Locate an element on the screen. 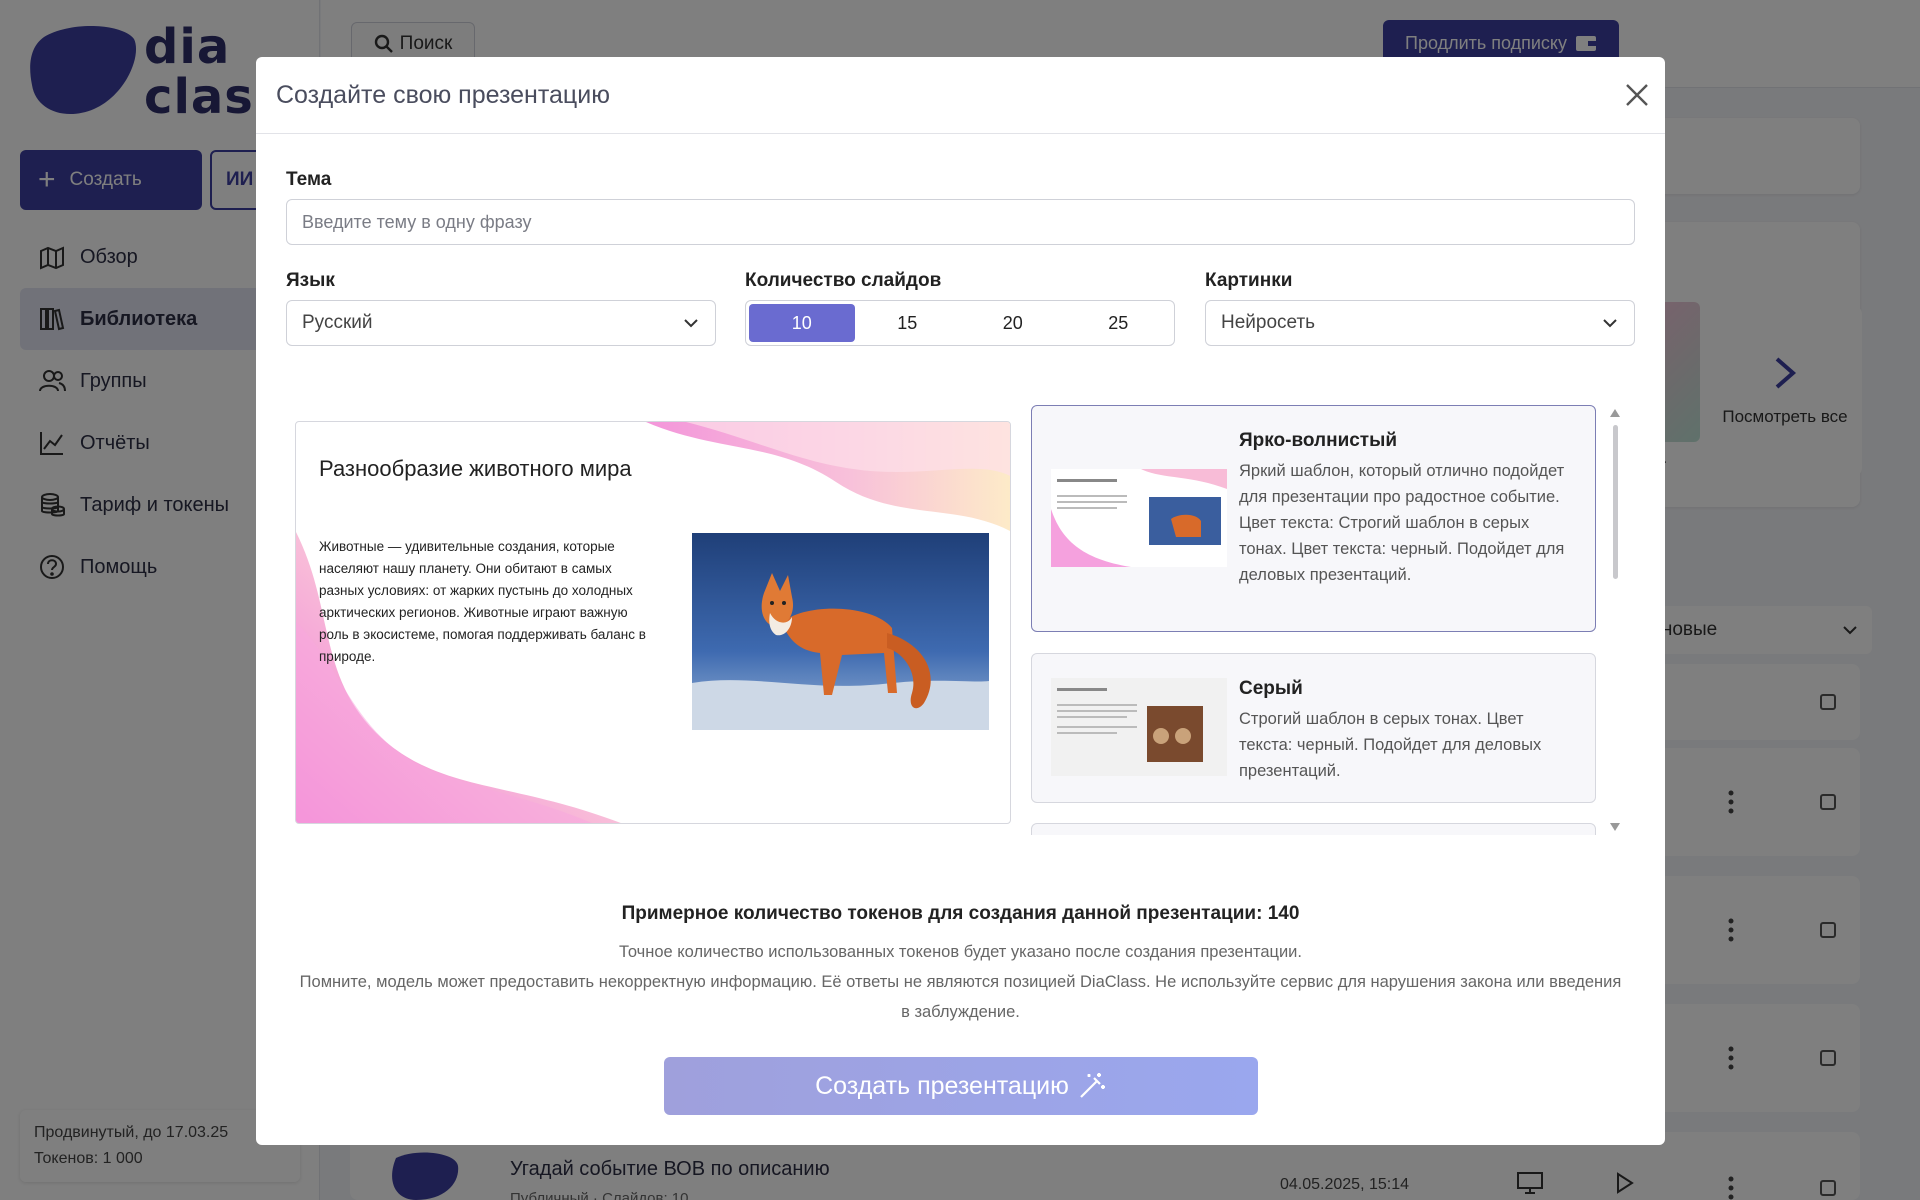 This screenshot has width=1920, height=1200. magic-wand-icon is located at coordinates (1092, 1085).